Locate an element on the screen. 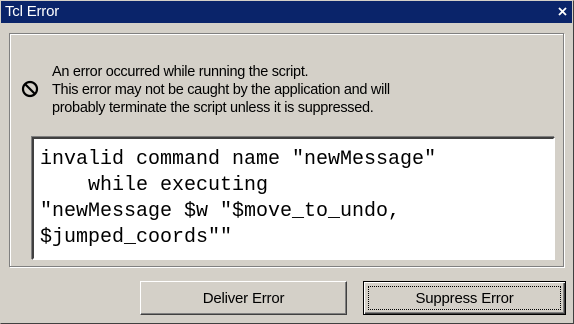 The image size is (574, 324). close-icon is located at coordinates (562, 11).